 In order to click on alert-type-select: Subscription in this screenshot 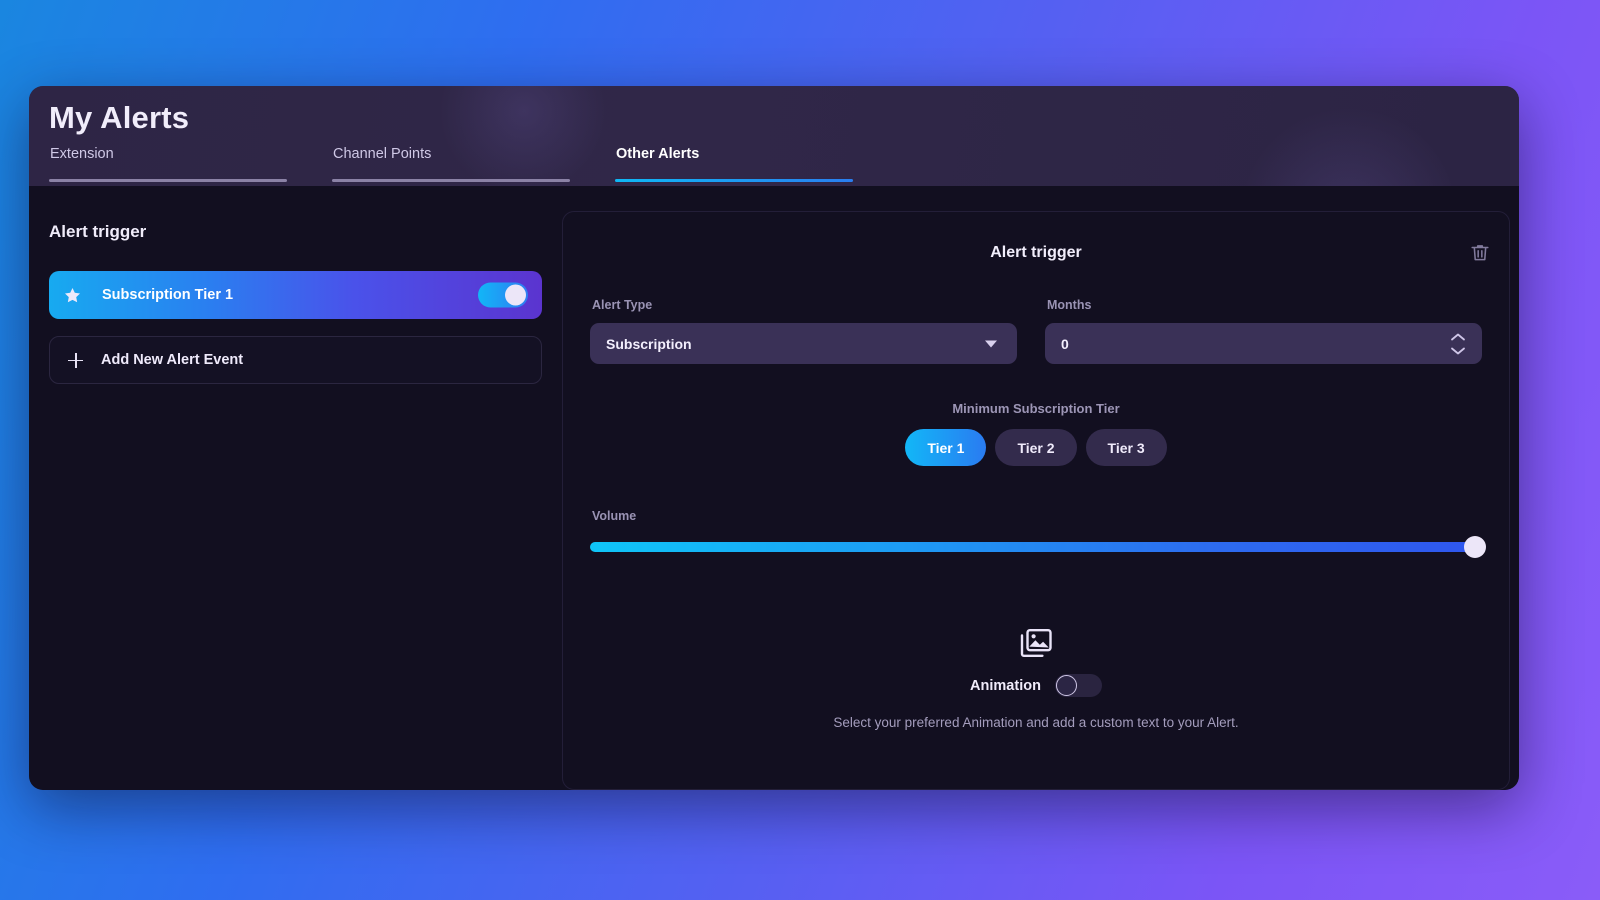, I will do `click(803, 343)`.